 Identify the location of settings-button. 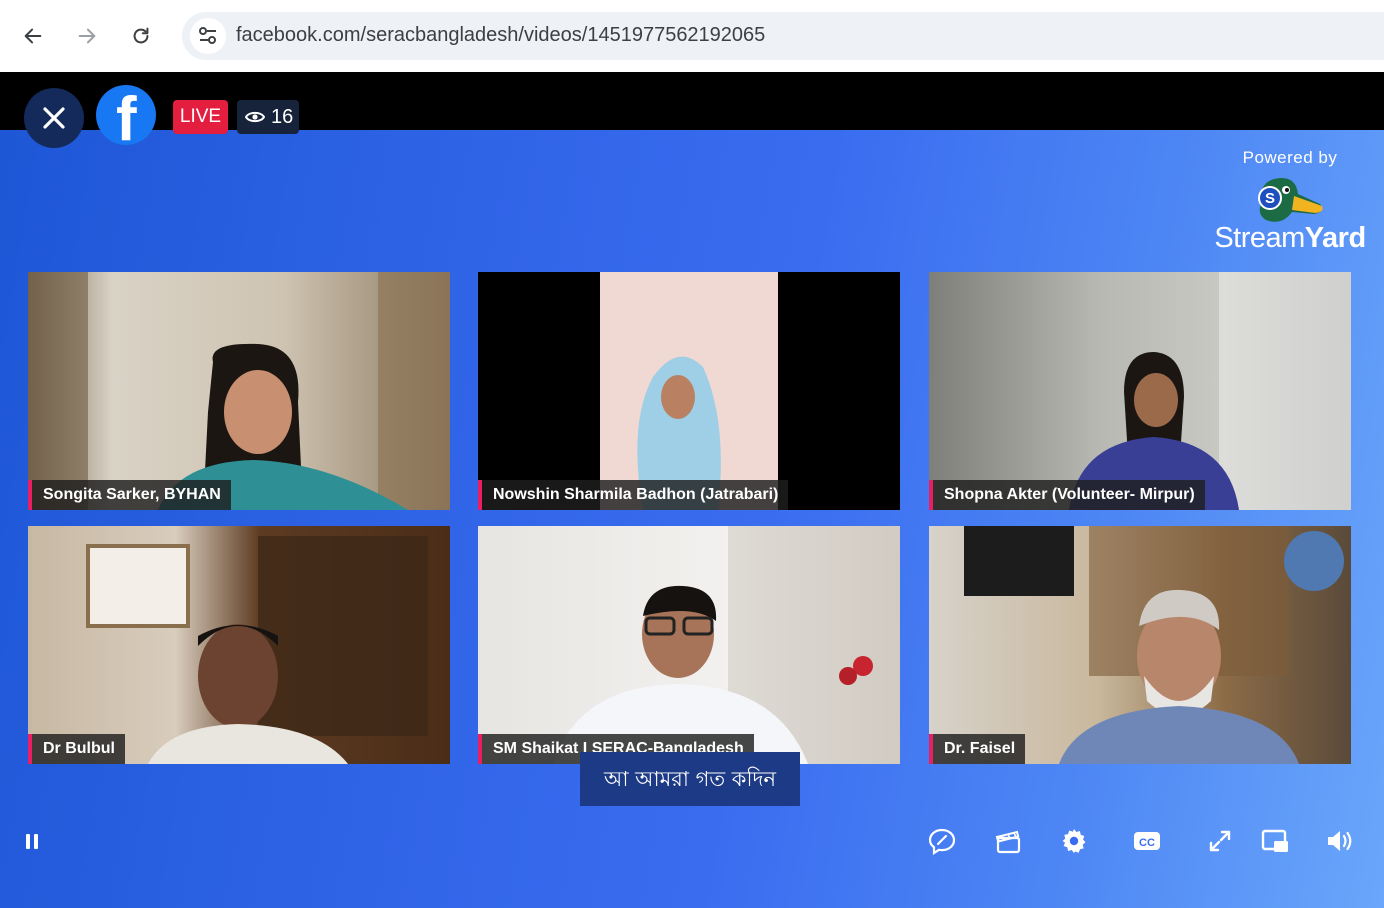
(1074, 841).